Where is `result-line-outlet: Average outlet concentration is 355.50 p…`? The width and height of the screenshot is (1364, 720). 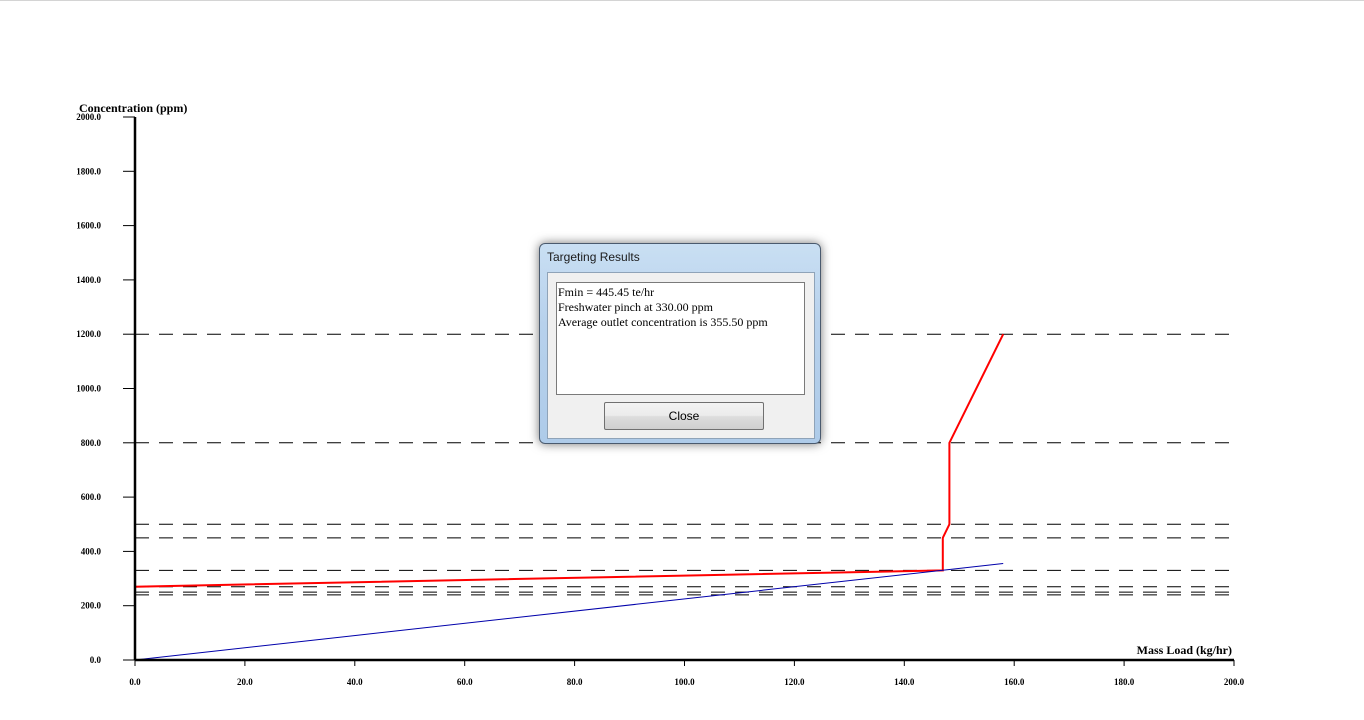 result-line-outlet: Average outlet concentration is 355.50 p… is located at coordinates (663, 322).